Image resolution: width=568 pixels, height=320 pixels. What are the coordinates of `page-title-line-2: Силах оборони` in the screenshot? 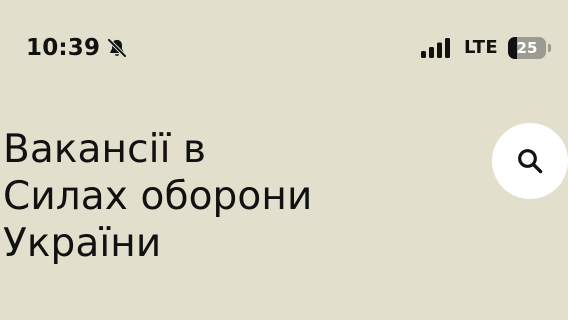 It's located at (158, 196).